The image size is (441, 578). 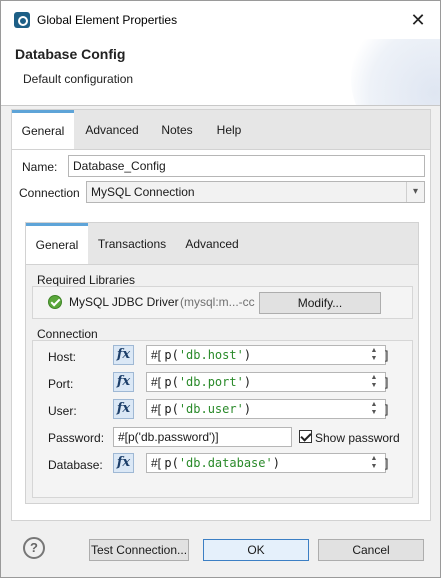 I want to click on port-spinner: ▲ ▼, so click(x=374, y=382).